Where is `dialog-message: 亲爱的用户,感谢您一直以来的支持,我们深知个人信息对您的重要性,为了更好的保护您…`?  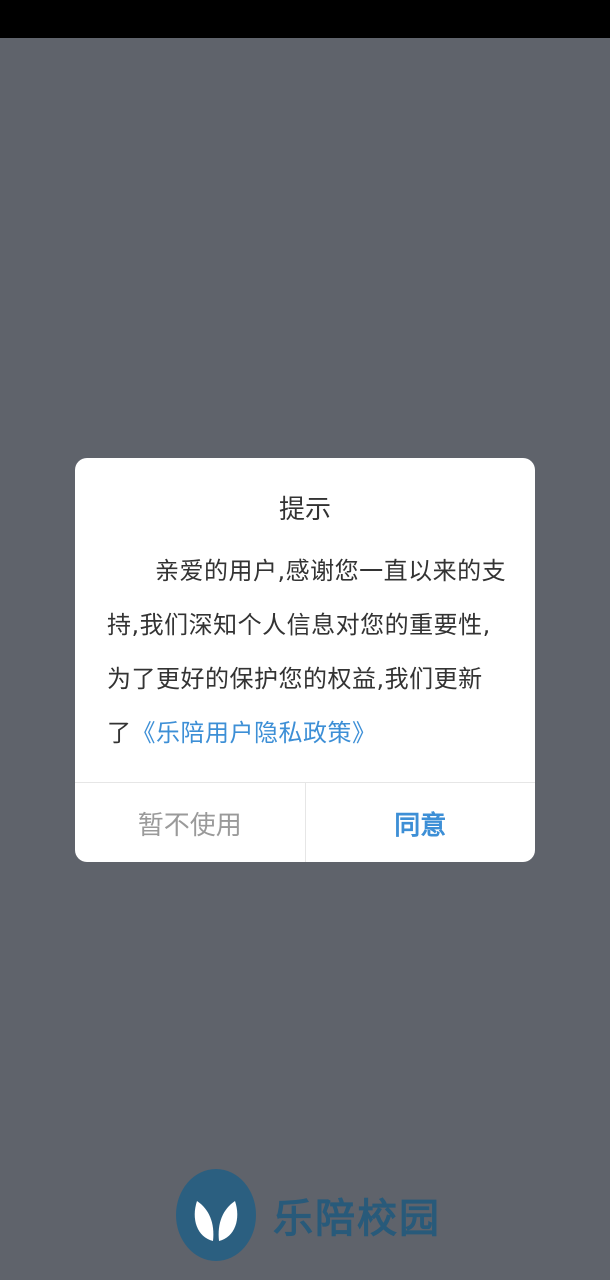 dialog-message: 亲爱的用户,感谢您一直以来的支持,我们深知个人信息对您的重要性,为了更好的保护您… is located at coordinates (307, 652).